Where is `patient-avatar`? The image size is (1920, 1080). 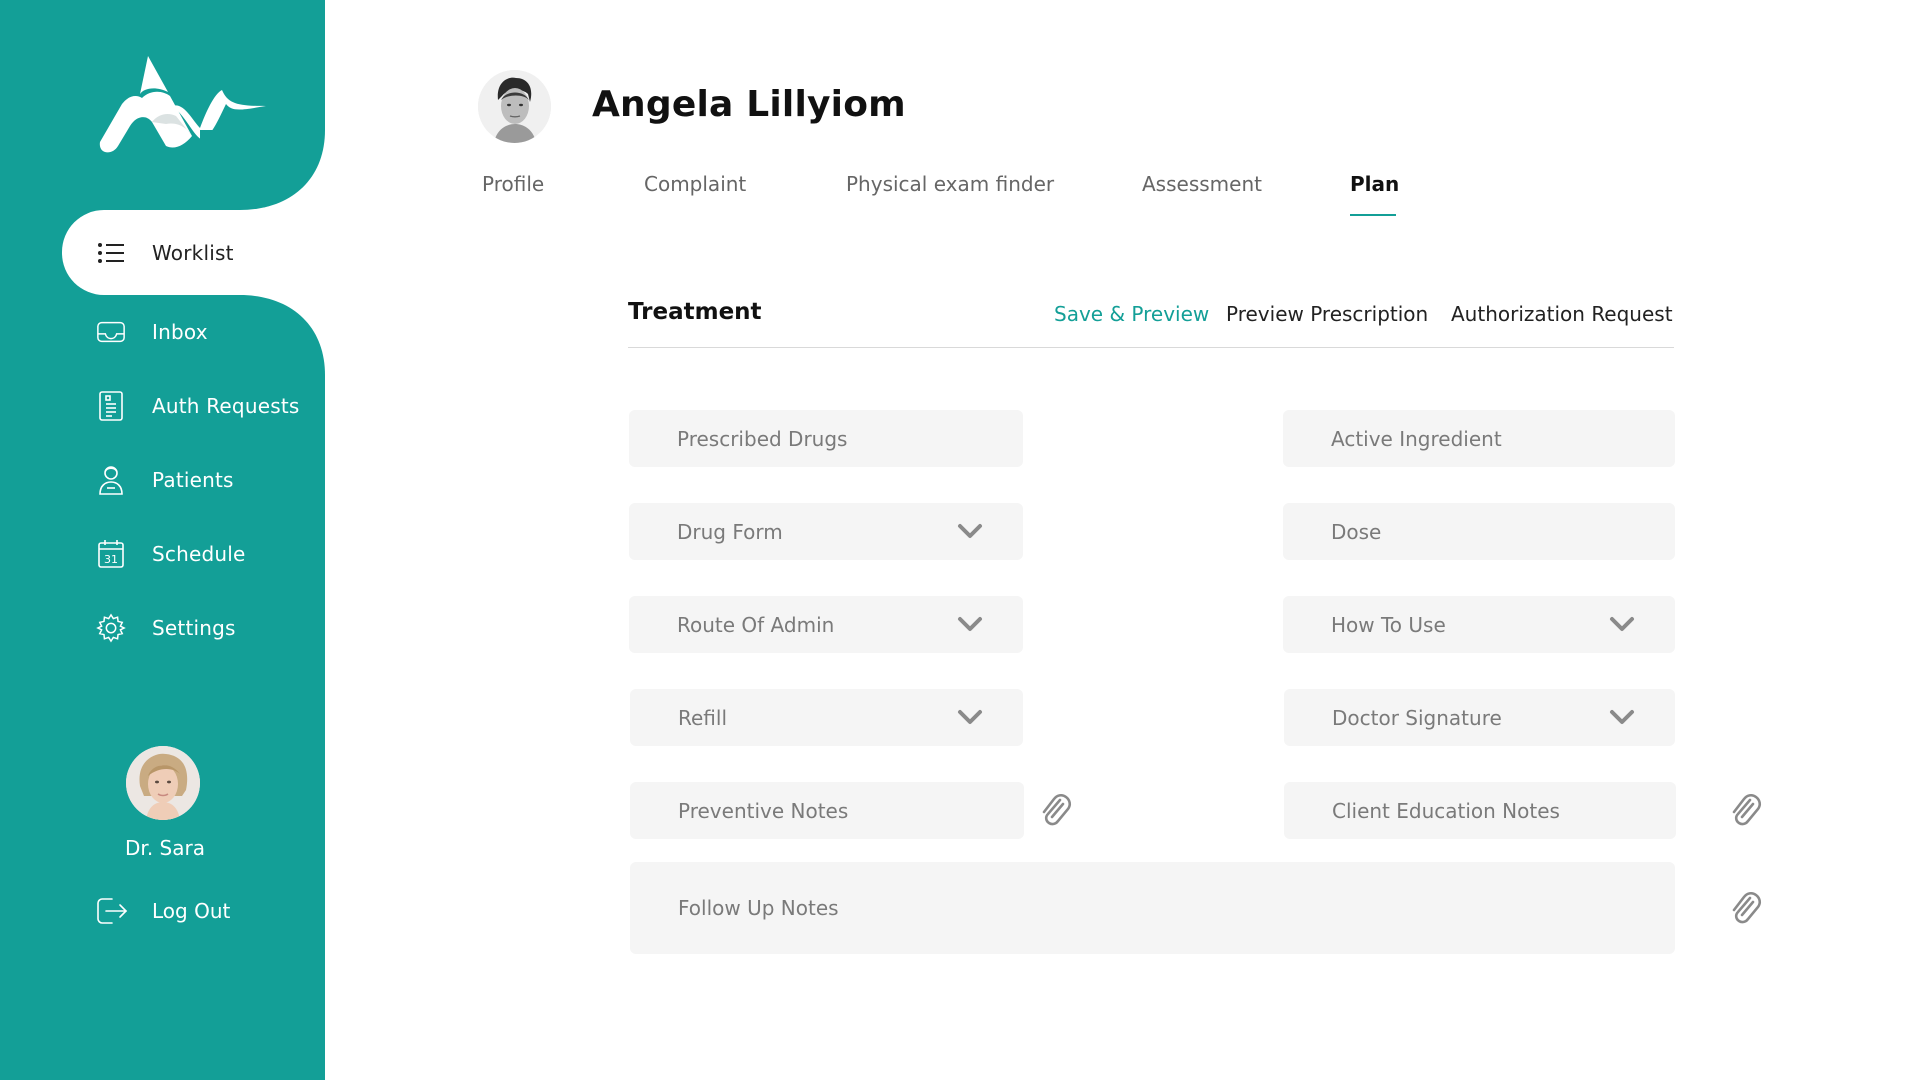
patient-avatar is located at coordinates (514, 106).